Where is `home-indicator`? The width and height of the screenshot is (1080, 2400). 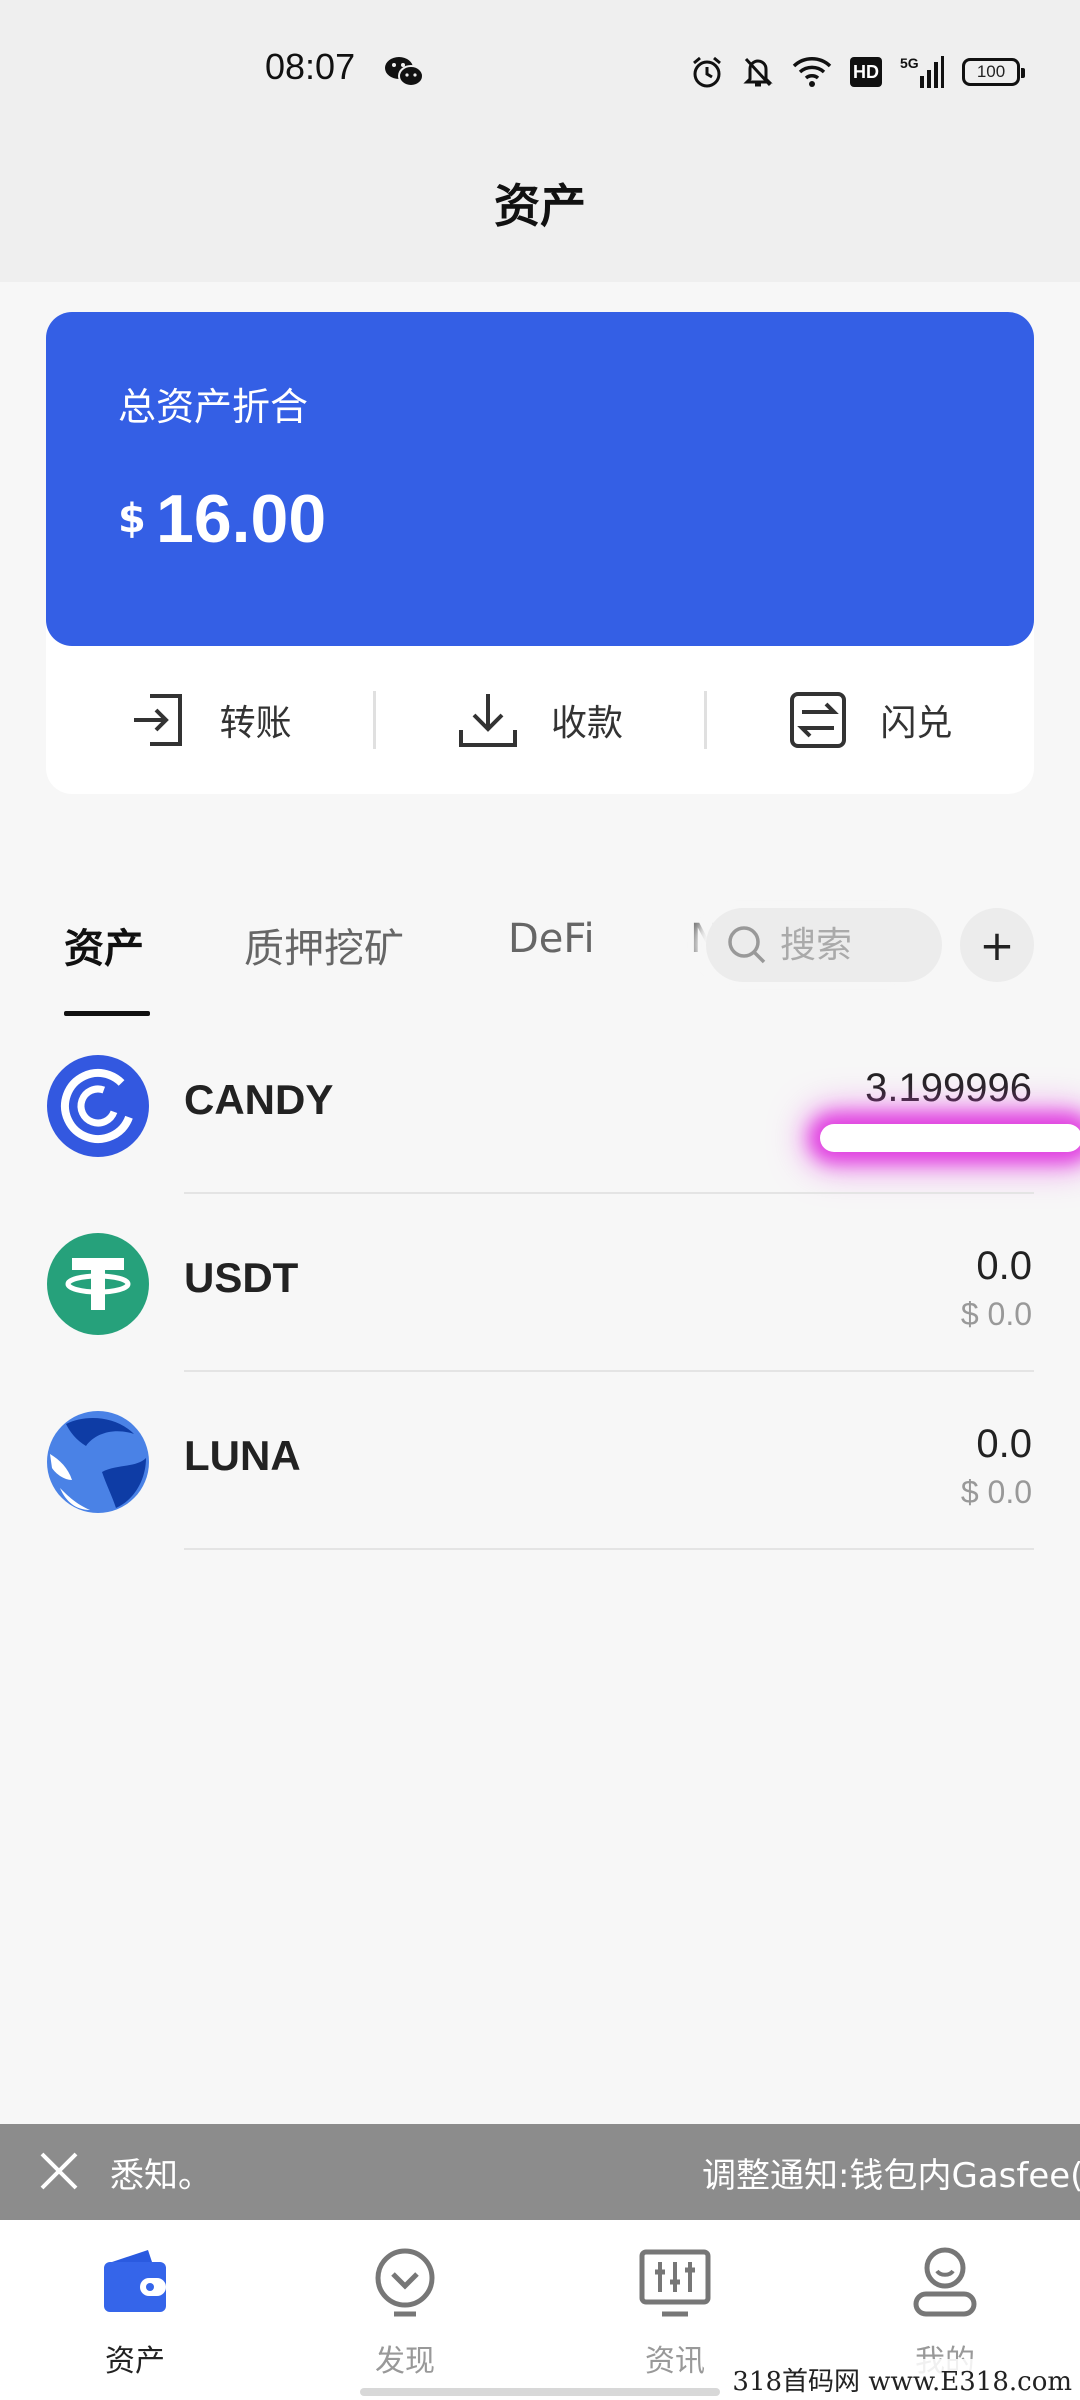
home-indicator is located at coordinates (540, 2392).